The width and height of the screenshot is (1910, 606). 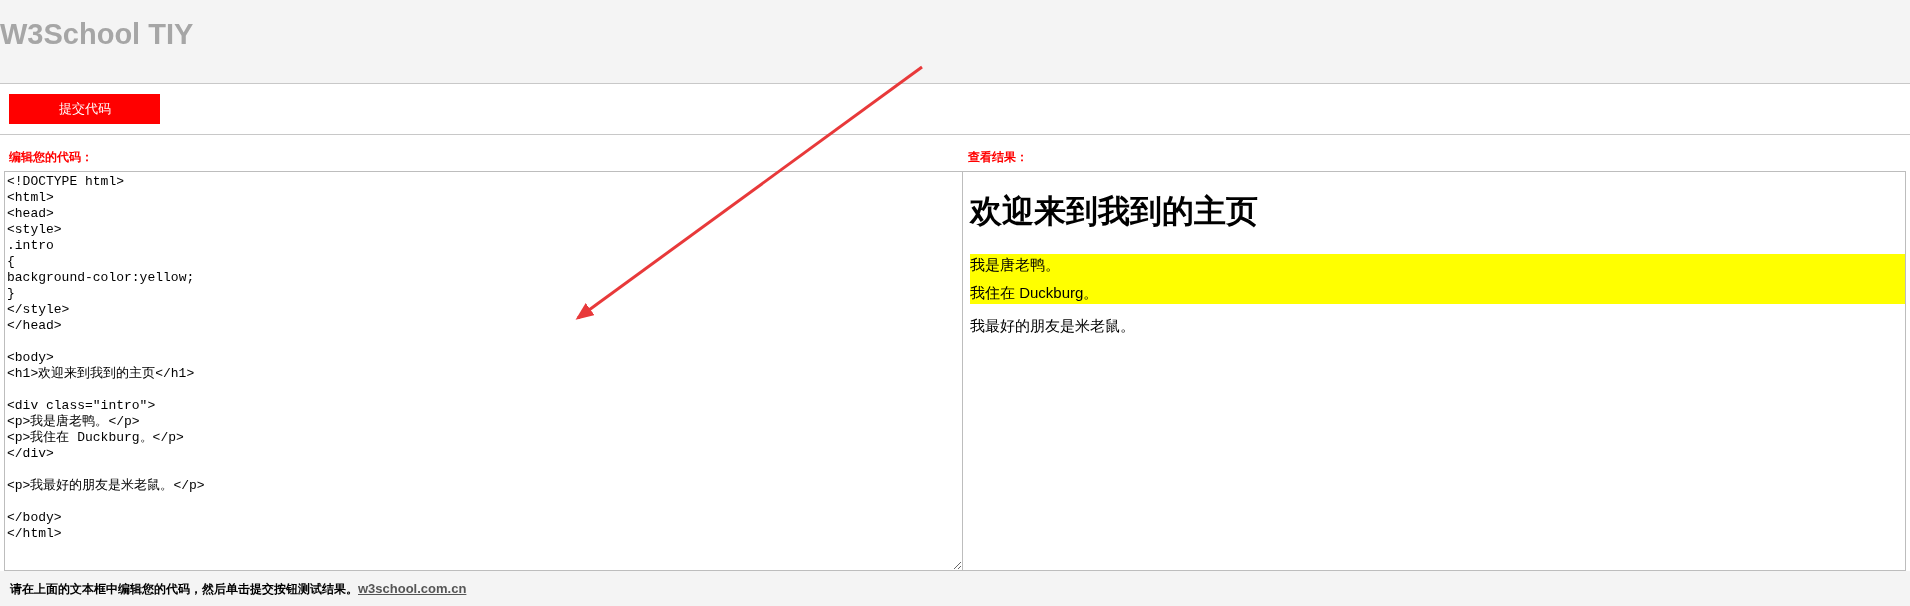 What do you see at coordinates (97, 34) in the screenshot?
I see `site-title: W3School TIY` at bounding box center [97, 34].